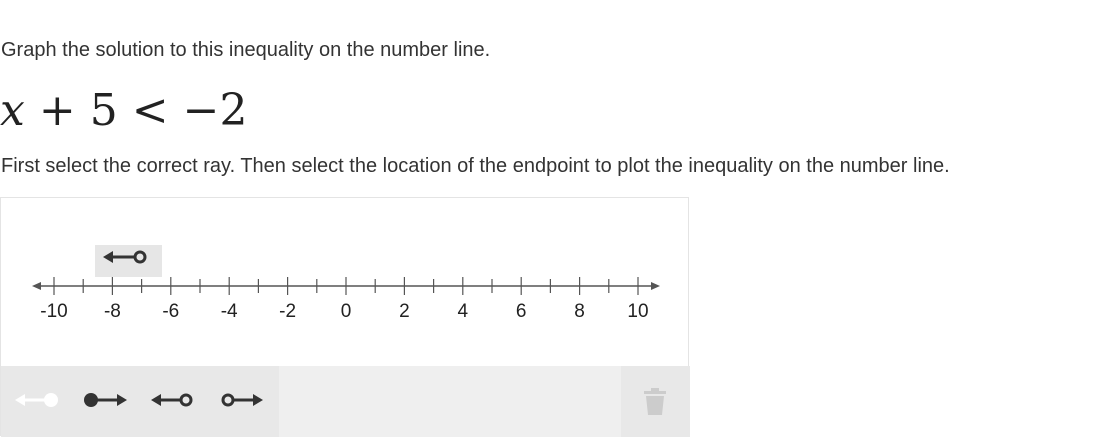 Image resolution: width=1102 pixels, height=447 pixels. I want to click on trash-icon, so click(655, 401).